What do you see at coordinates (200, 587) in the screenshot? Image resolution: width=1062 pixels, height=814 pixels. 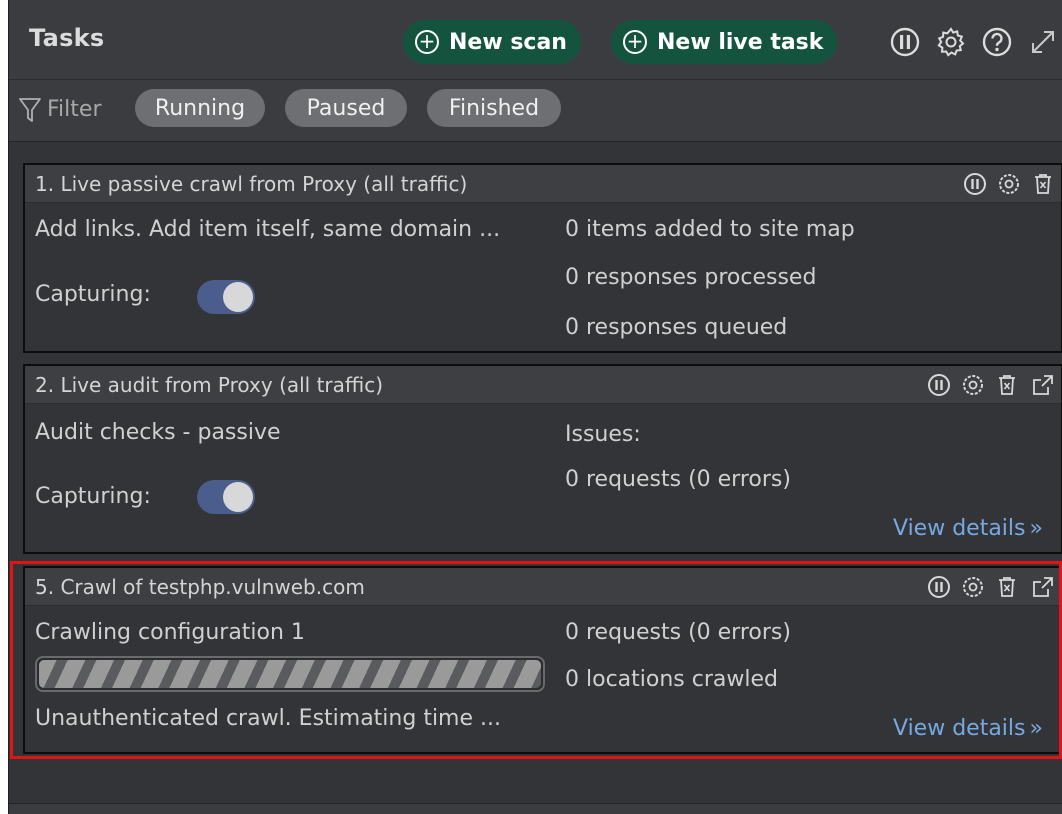 I see `task-title: 5. Crawl of testphp.vulnweb.com` at bounding box center [200, 587].